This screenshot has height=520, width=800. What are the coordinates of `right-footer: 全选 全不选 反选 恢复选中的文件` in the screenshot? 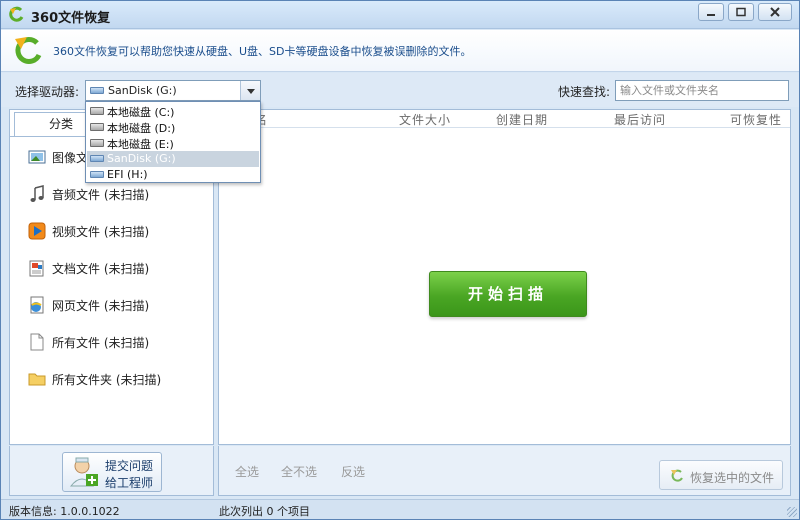 It's located at (504, 471).